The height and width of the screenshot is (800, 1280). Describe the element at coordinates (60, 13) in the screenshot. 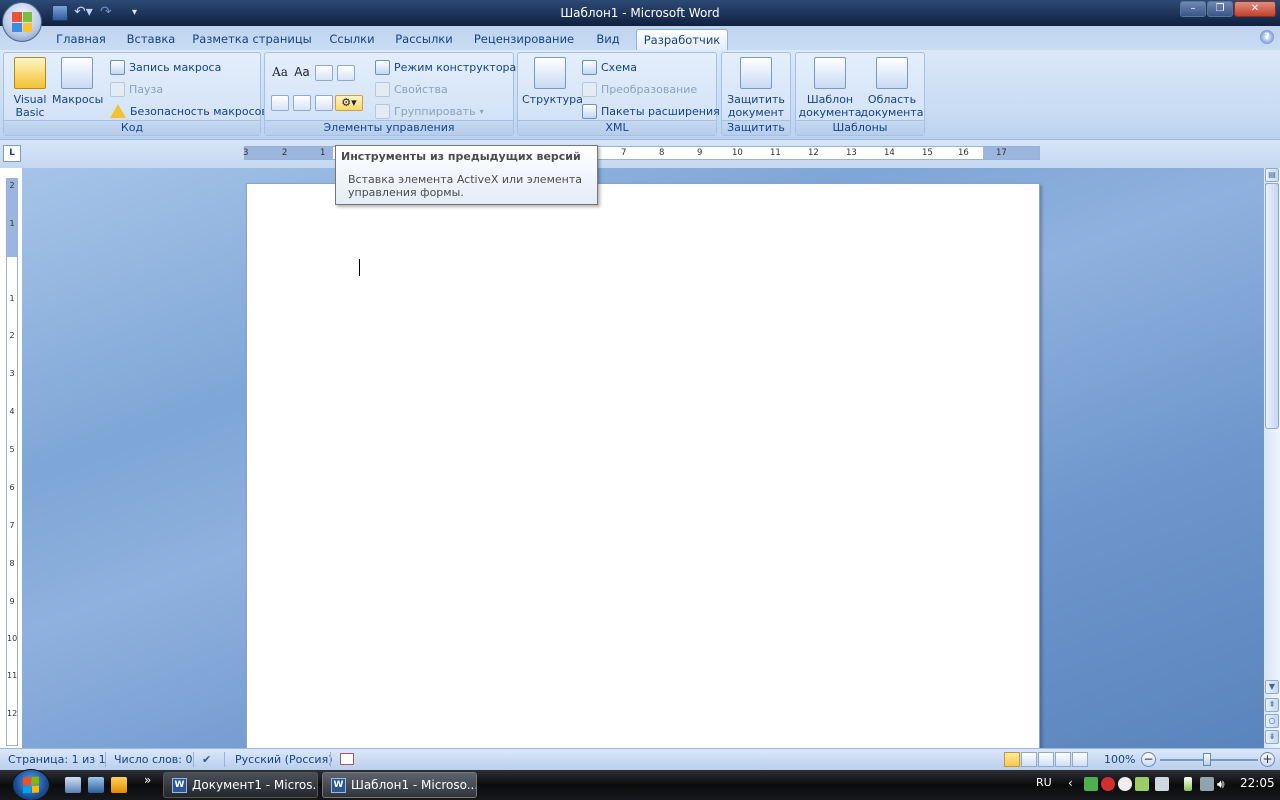

I see `save-icon` at that location.